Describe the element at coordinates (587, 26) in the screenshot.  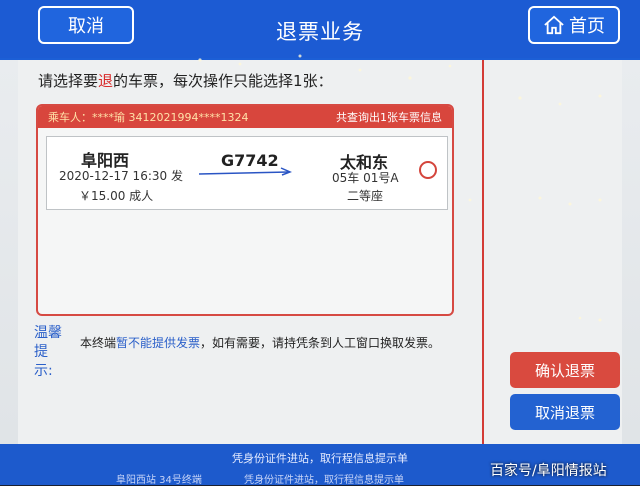
I see `home-button-label: 首页` at that location.